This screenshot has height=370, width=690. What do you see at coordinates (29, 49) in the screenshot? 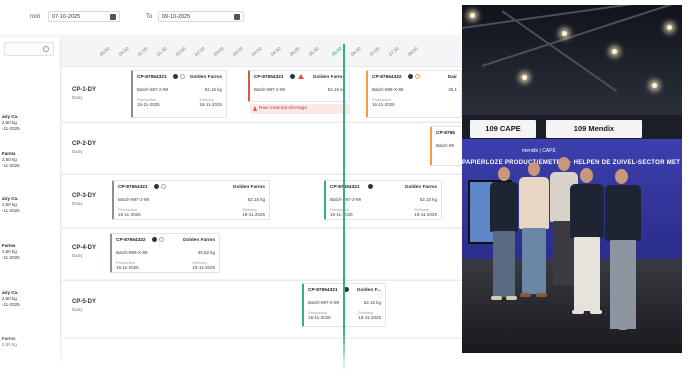
I see `search-input` at bounding box center [29, 49].